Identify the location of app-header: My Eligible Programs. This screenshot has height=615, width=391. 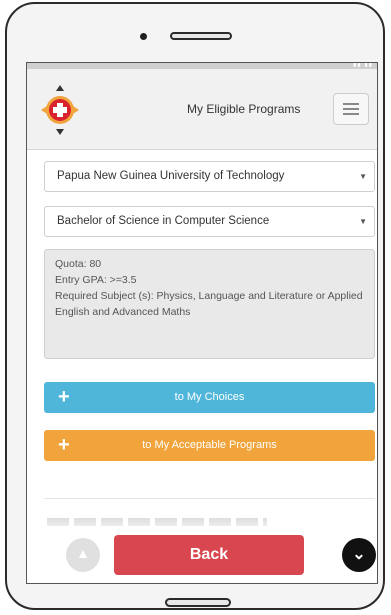
(202, 109).